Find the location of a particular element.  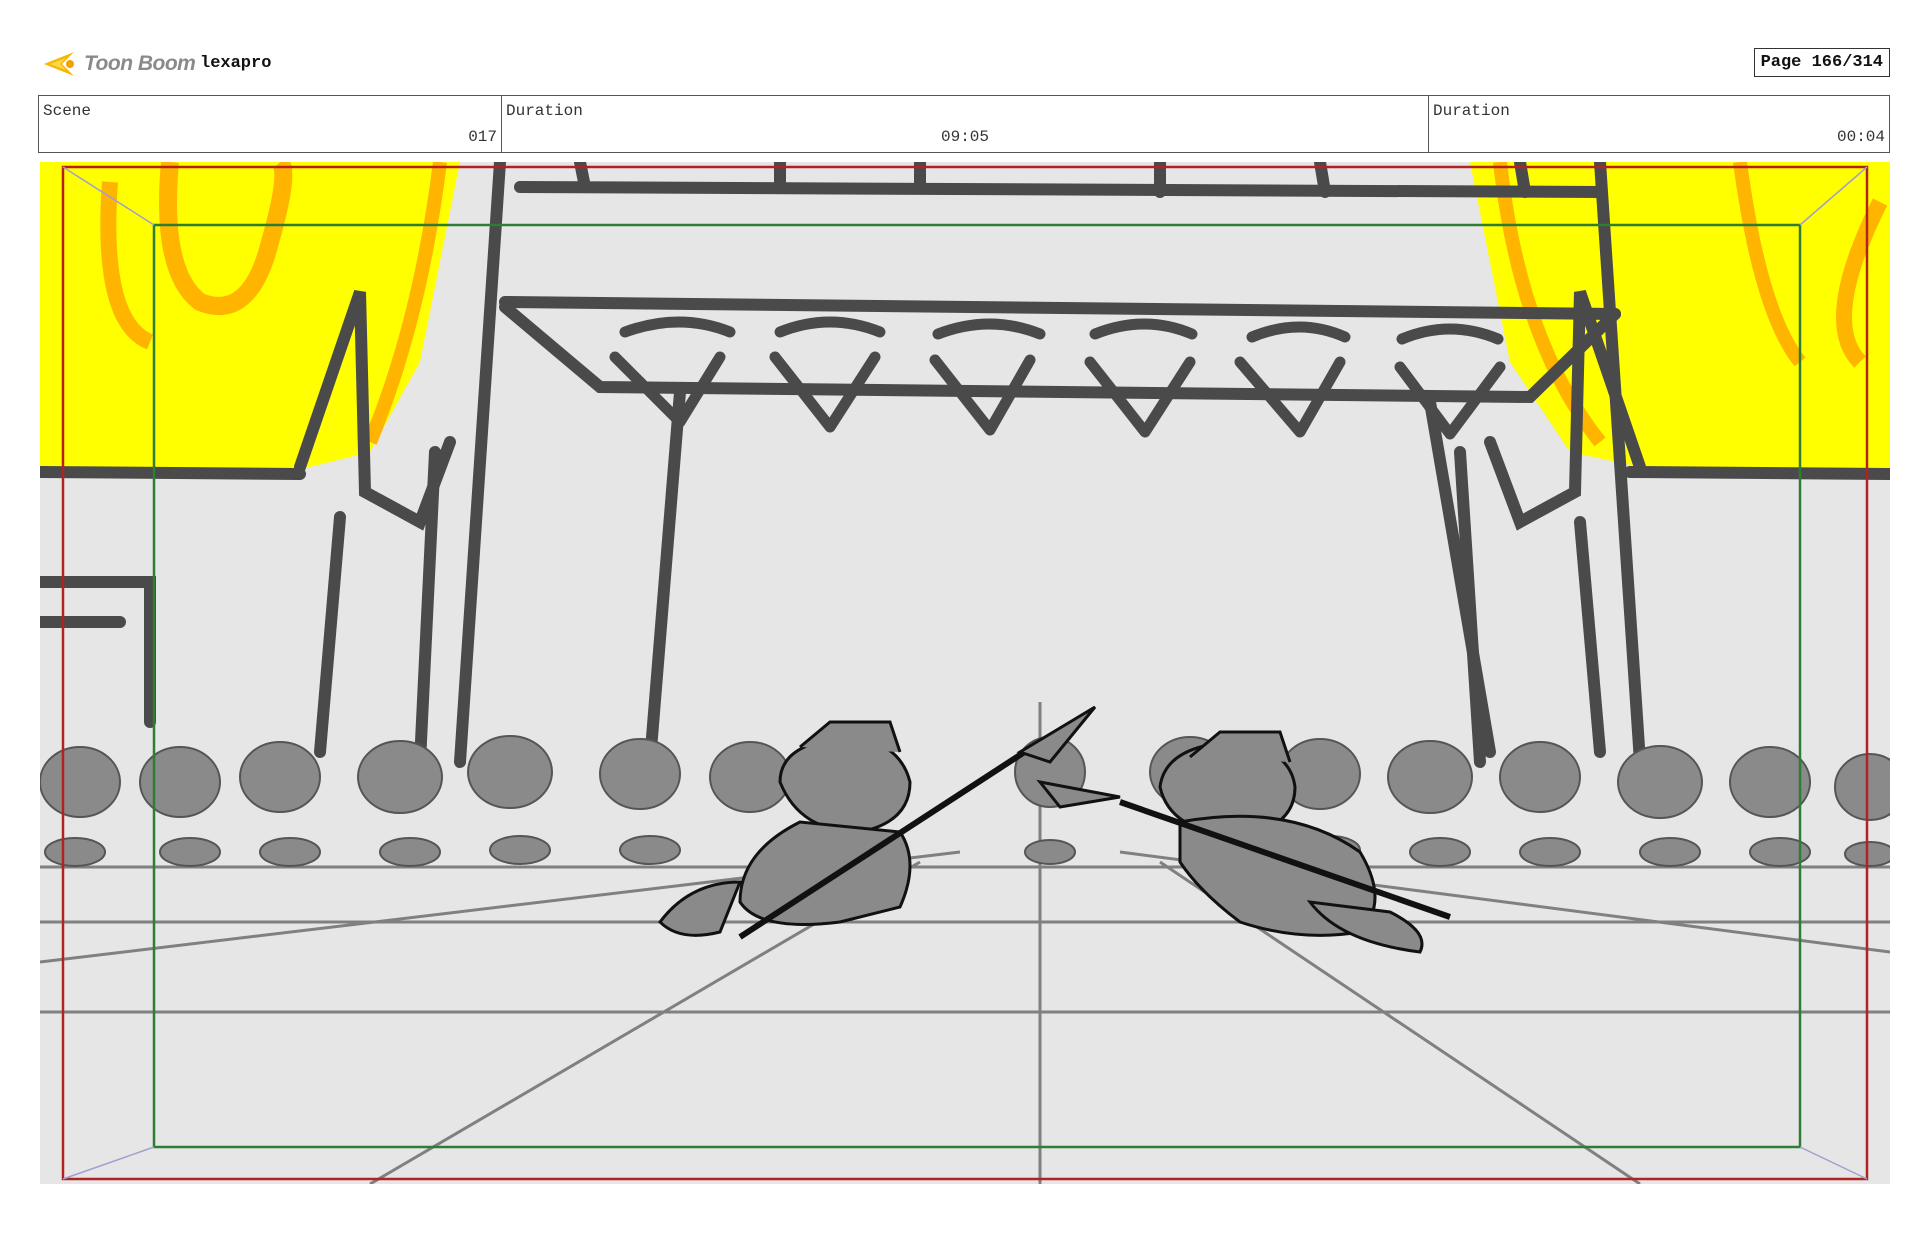

panel-duration-value: 00:04 is located at coordinates (1860, 137).